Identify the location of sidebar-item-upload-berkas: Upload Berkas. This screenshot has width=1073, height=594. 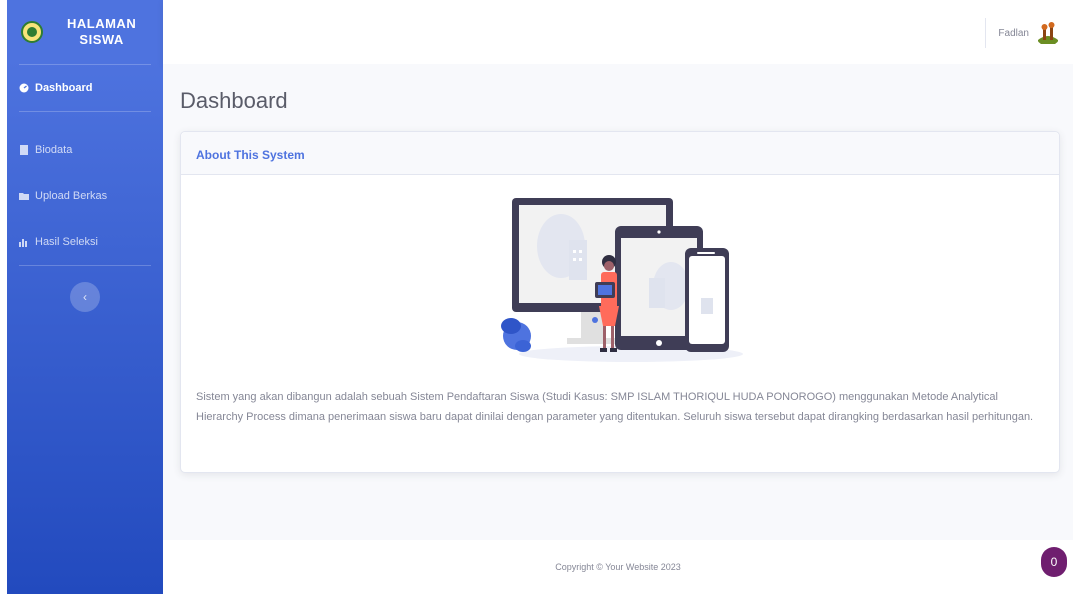
(85, 196).